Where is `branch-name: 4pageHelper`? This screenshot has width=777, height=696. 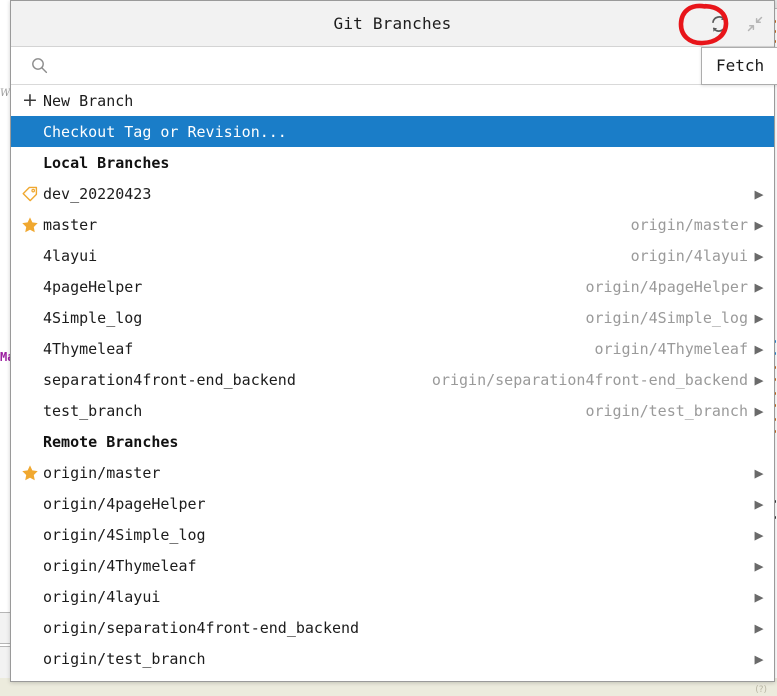
branch-name: 4pageHelper is located at coordinates (93, 286).